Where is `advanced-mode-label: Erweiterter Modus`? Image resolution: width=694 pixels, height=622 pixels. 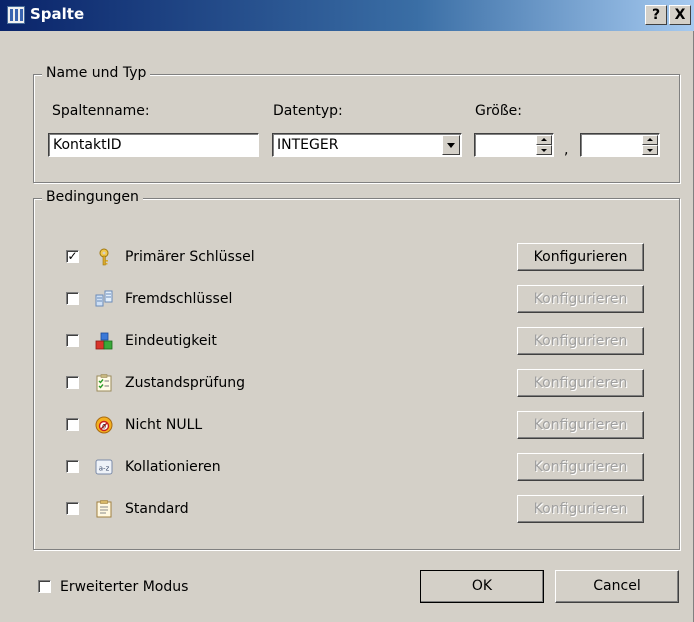 advanced-mode-label: Erweiterter Modus is located at coordinates (124, 587).